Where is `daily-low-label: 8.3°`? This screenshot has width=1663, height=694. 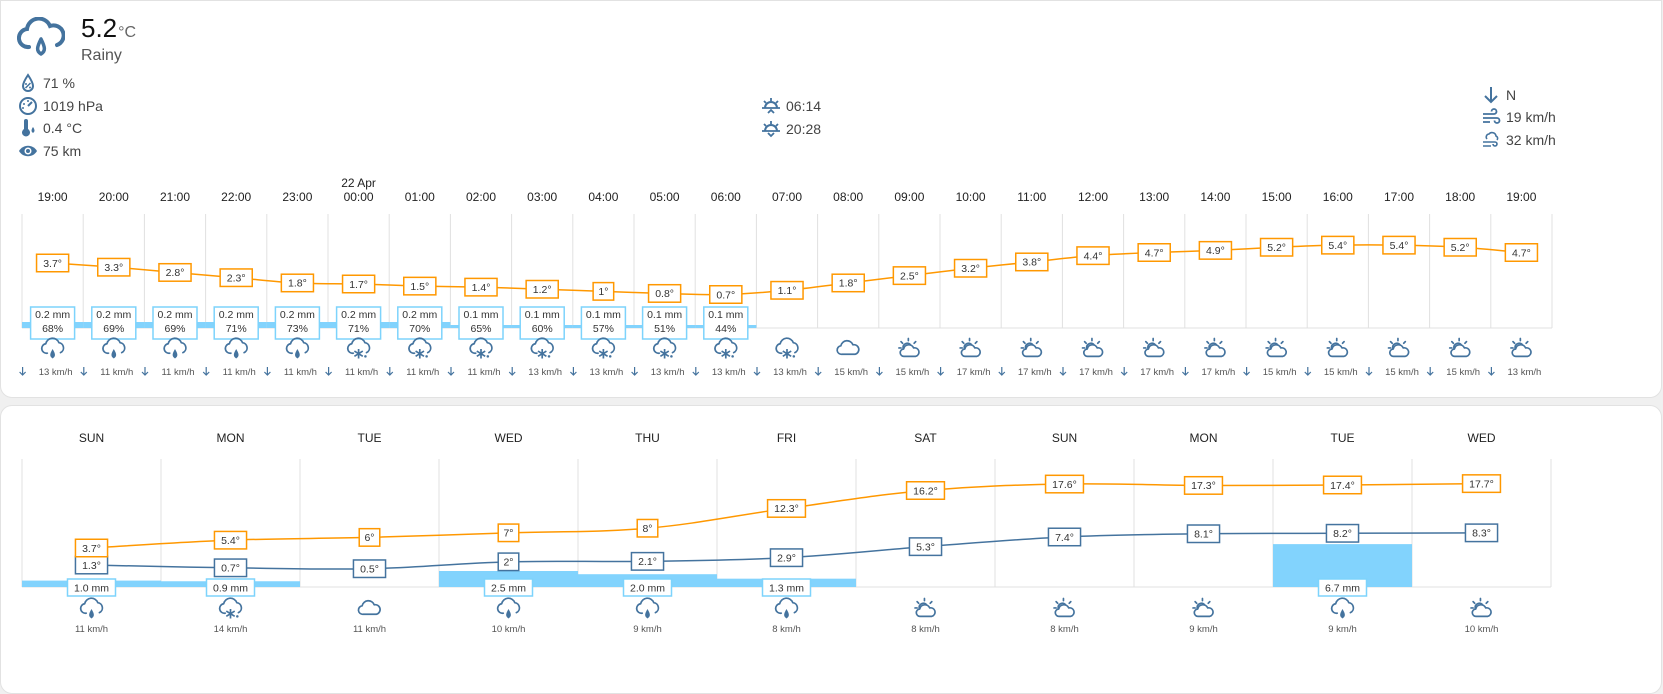 daily-low-label: 8.3° is located at coordinates (1481, 534).